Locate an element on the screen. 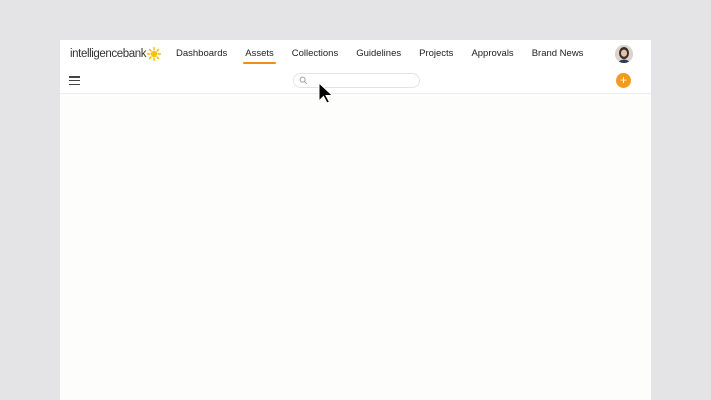  nav-assets: Assets is located at coordinates (259, 54).